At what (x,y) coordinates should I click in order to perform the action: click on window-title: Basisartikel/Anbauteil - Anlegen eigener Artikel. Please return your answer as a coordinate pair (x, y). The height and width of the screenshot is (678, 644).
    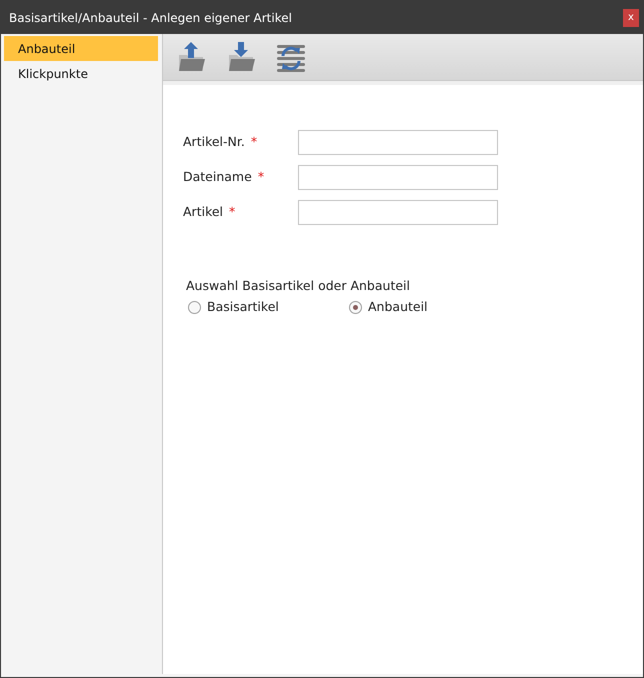
    Looking at the image, I should click on (150, 18).